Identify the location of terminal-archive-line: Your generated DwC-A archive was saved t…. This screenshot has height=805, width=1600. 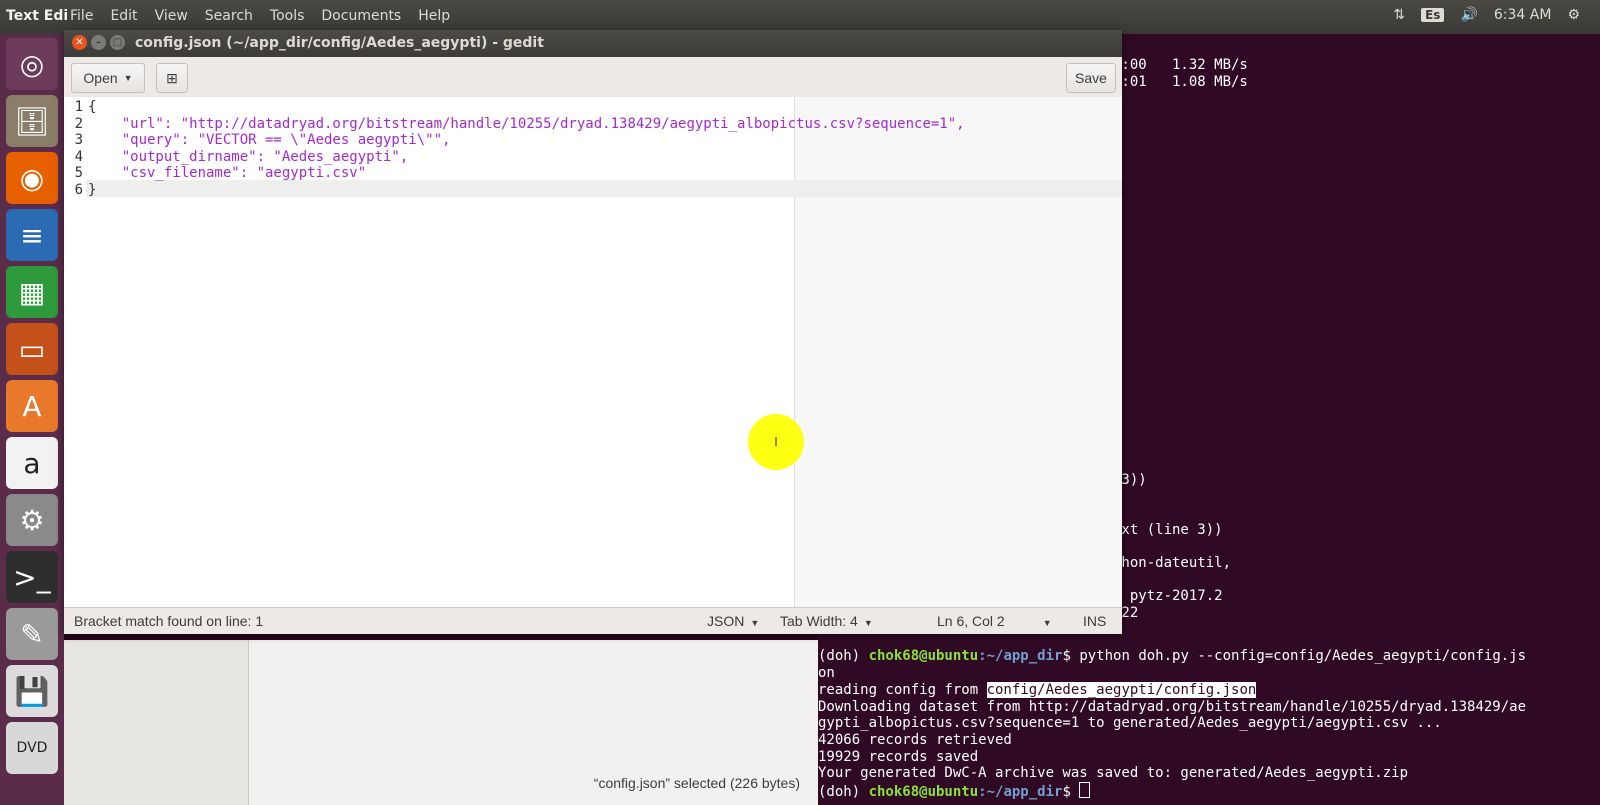
(1113, 773).